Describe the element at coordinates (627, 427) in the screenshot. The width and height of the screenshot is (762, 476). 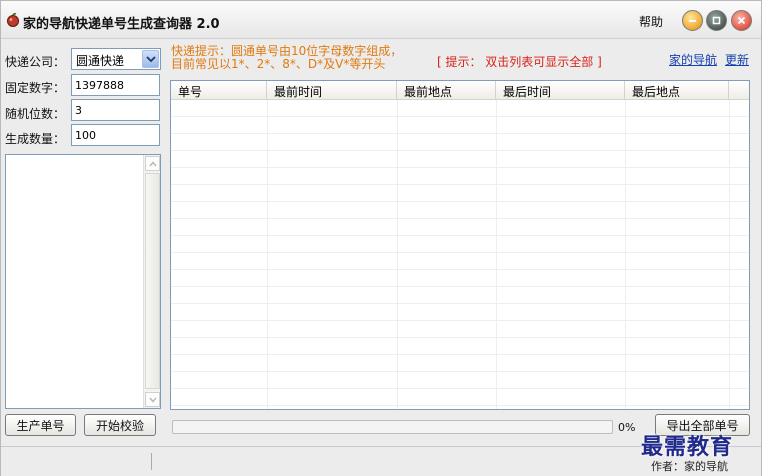
I see `progress-percent: 0%` at that location.